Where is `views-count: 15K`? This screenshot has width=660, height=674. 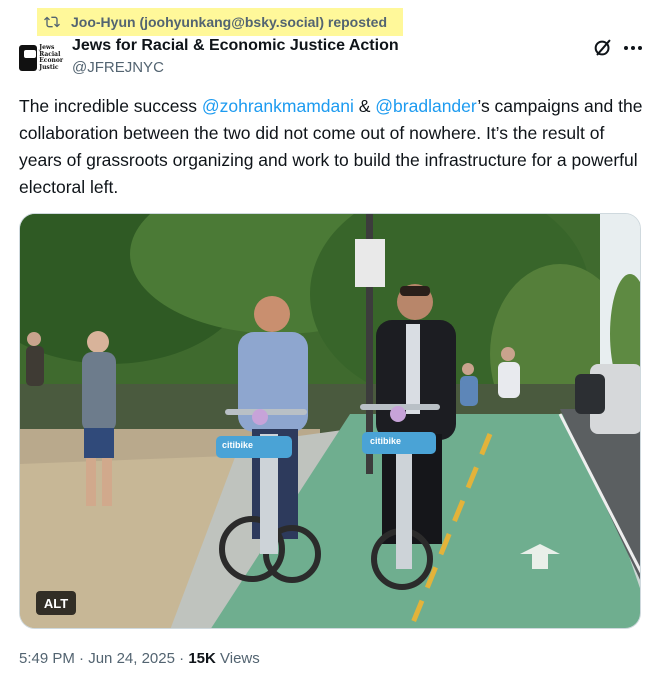 views-count: 15K is located at coordinates (202, 658).